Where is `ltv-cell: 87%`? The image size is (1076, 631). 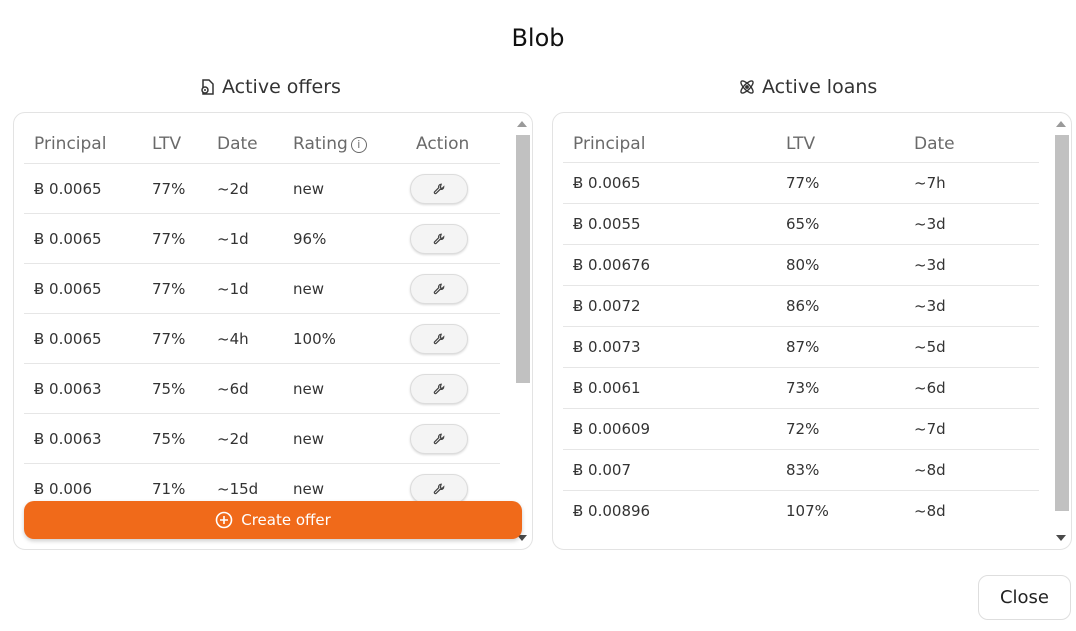 ltv-cell: 87% is located at coordinates (803, 347).